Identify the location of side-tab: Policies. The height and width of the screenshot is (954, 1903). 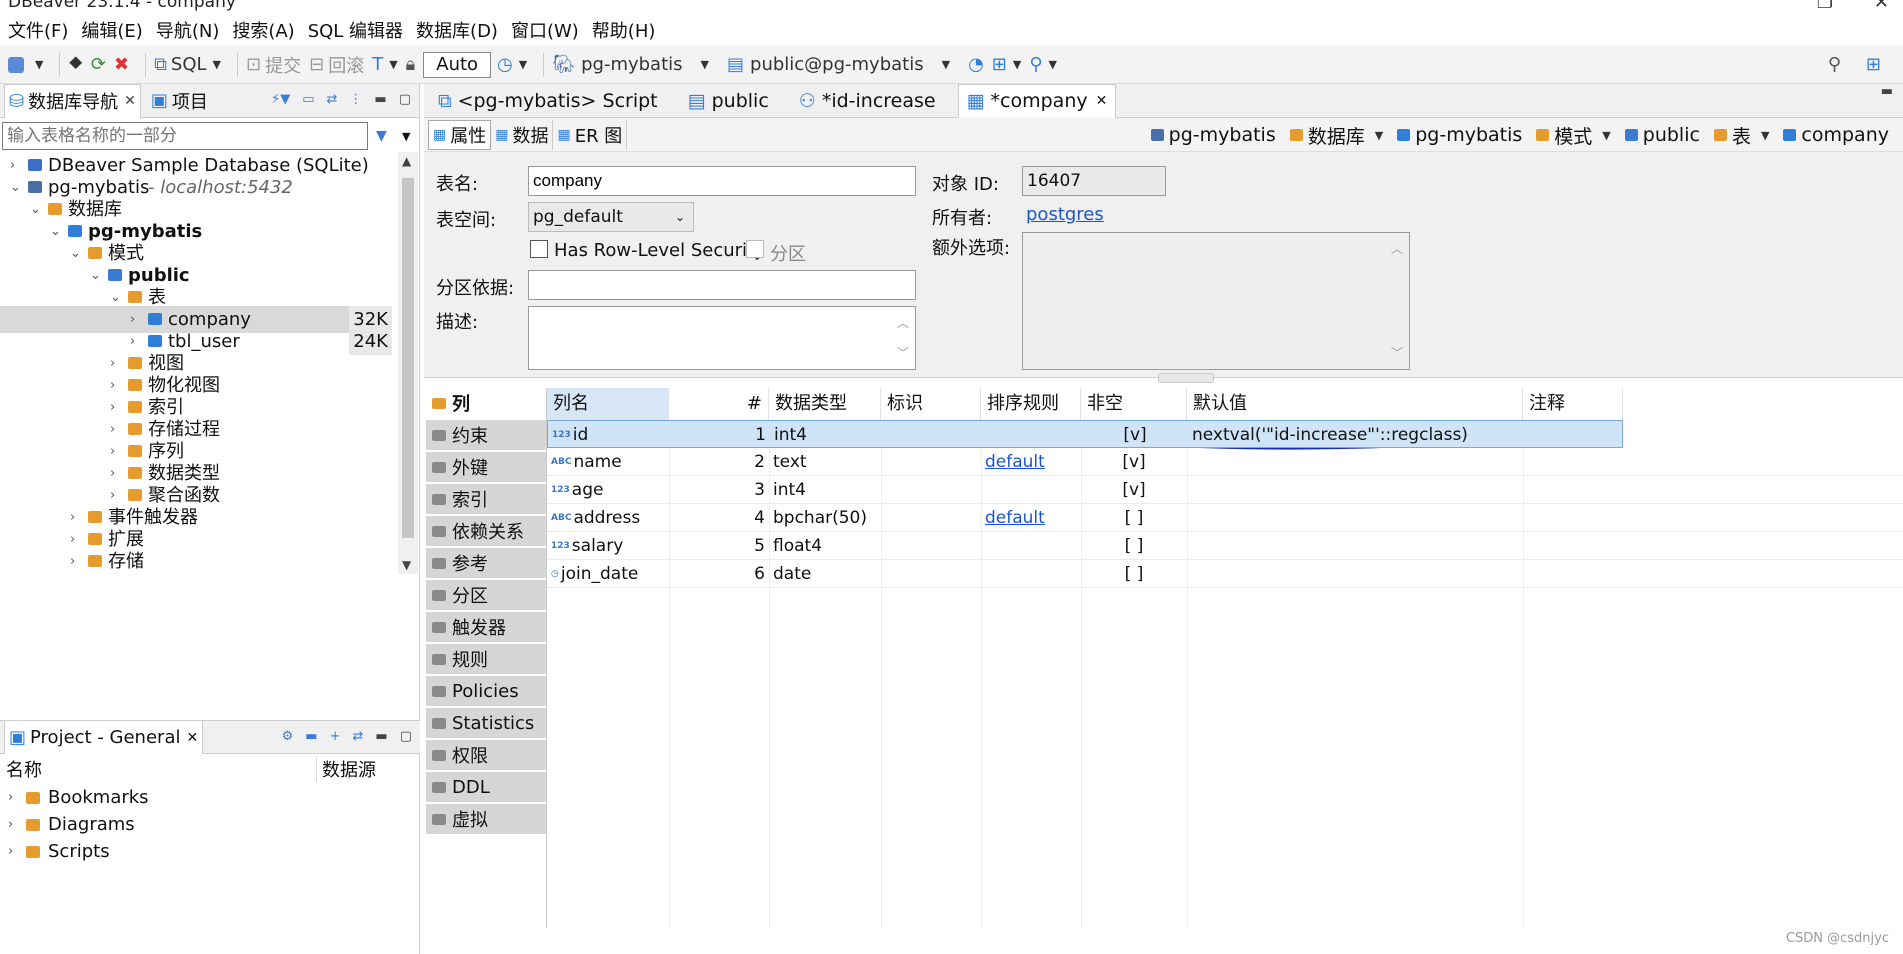
(486, 692).